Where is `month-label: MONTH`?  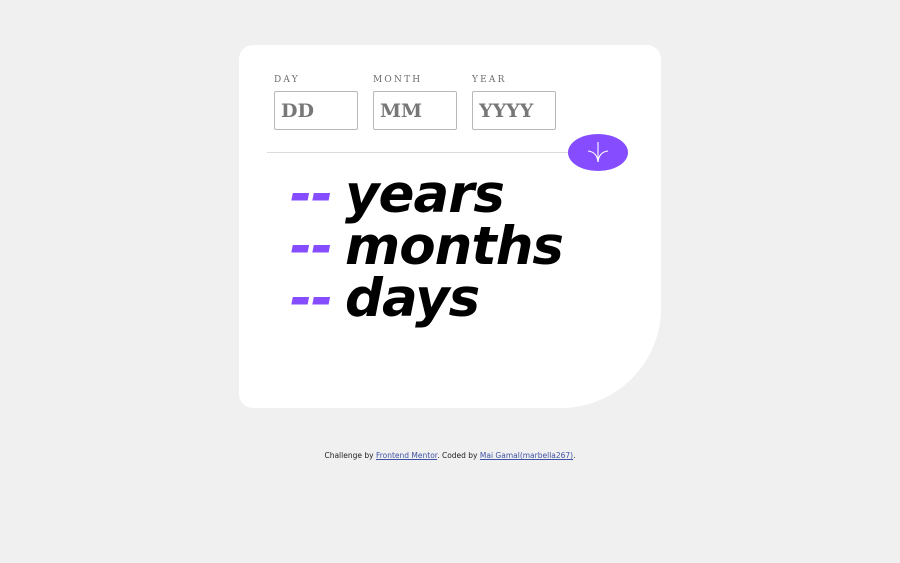 month-label: MONTH is located at coordinates (398, 80).